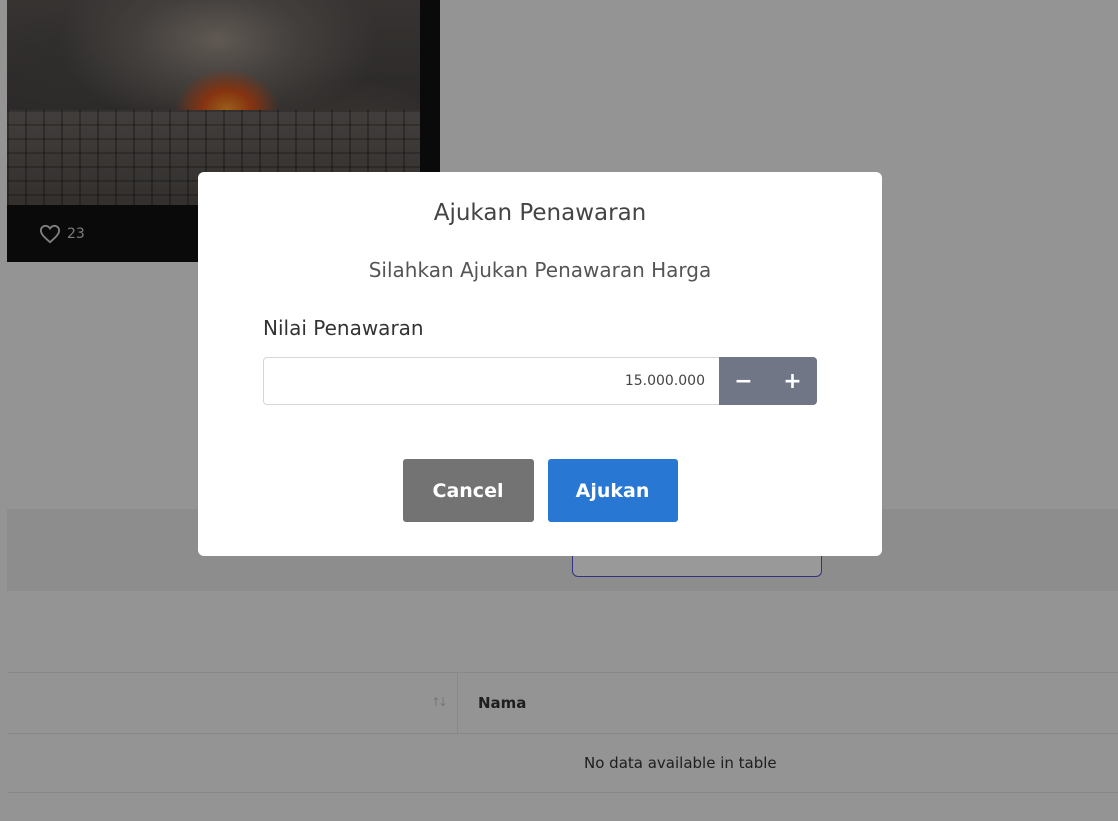 The width and height of the screenshot is (1118, 821). I want to click on modal-subtitle: Silahkan Ajukan Penawaran Harga, so click(540, 270).